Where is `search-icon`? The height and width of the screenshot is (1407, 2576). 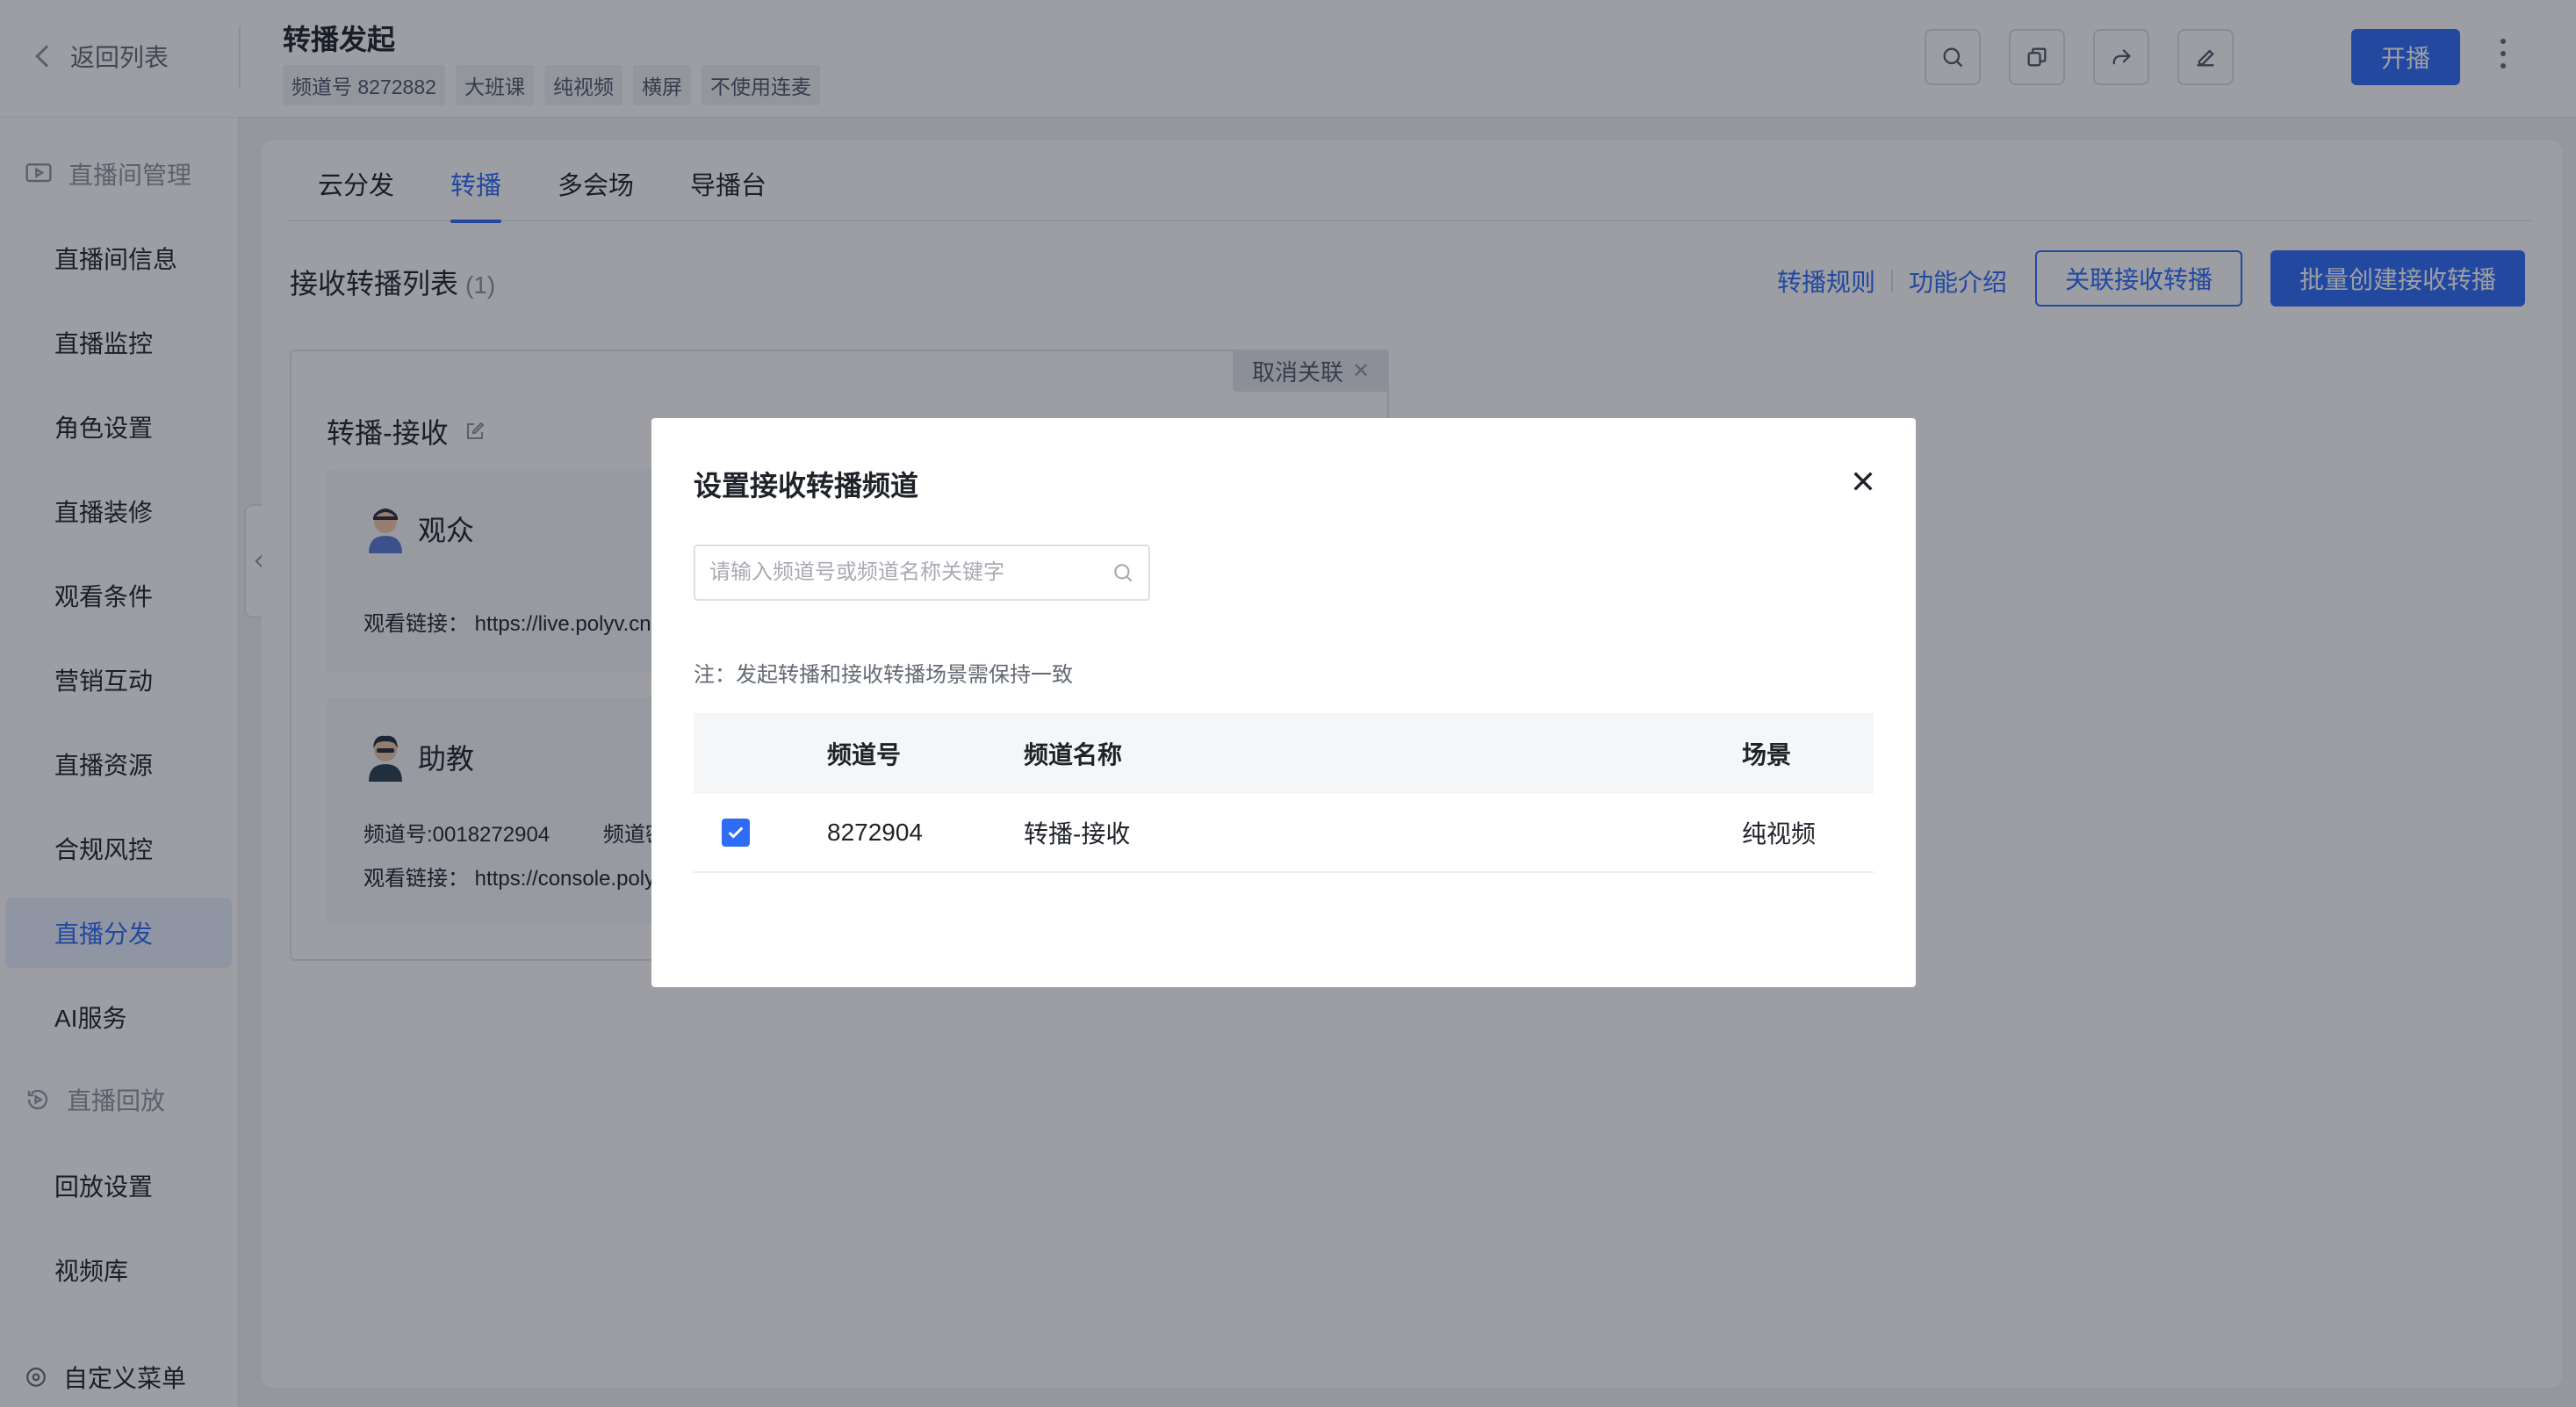
search-icon is located at coordinates (1123, 572).